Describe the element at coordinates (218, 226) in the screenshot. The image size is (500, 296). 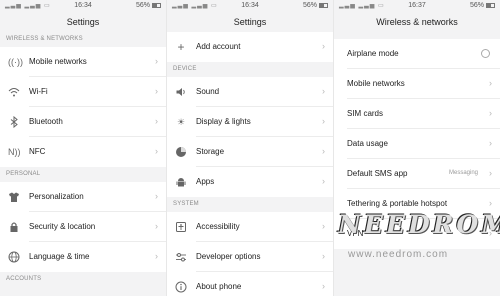
I see `item-label: Accessibility` at that location.